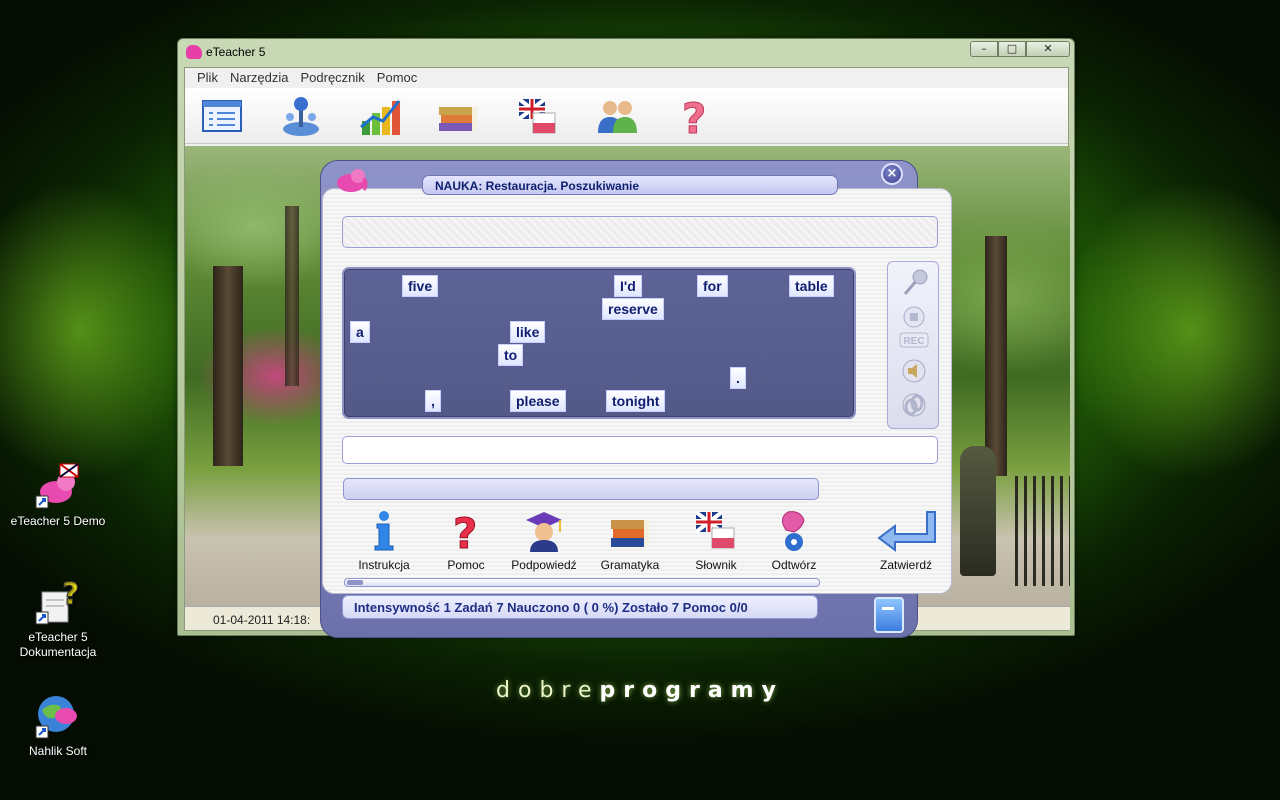  I want to click on word-tile: five, so click(420, 286).